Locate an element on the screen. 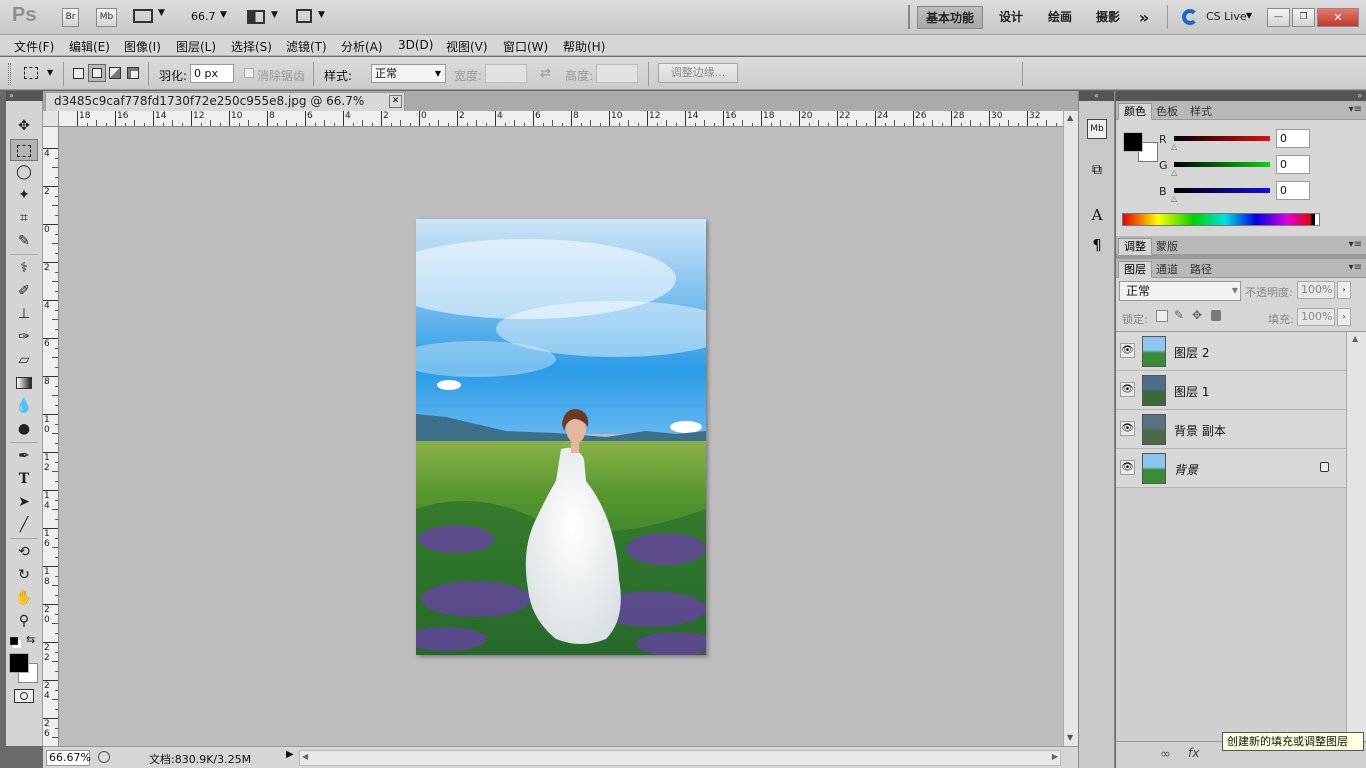  color-ramp is located at coordinates (1221, 219).